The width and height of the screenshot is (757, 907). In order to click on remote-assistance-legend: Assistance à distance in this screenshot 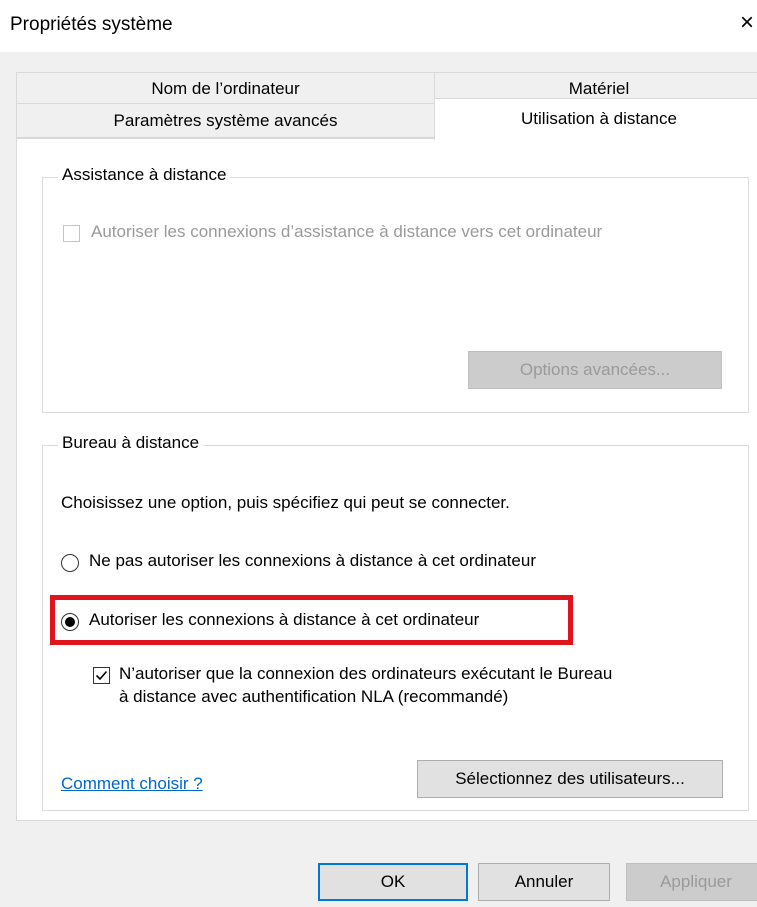, I will do `click(144, 175)`.